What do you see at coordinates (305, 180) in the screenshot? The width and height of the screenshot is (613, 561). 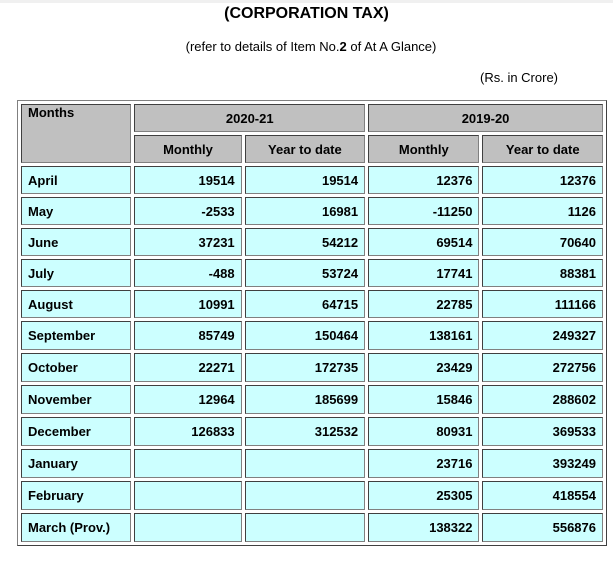 I see `value-cell-ytd-2020-21: 19514` at bounding box center [305, 180].